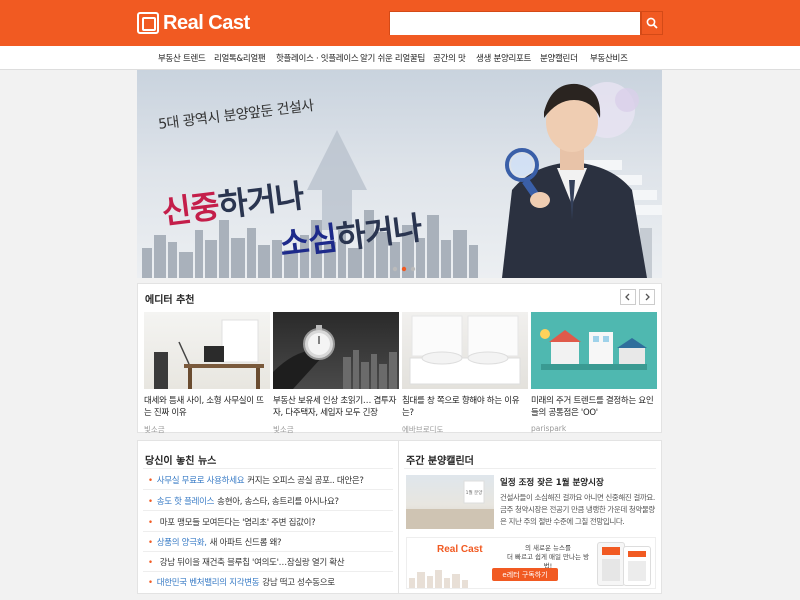  What do you see at coordinates (240, 58) in the screenshot?
I see `nav-item-realtalk: 리얼톡&리얼팬` at bounding box center [240, 58].